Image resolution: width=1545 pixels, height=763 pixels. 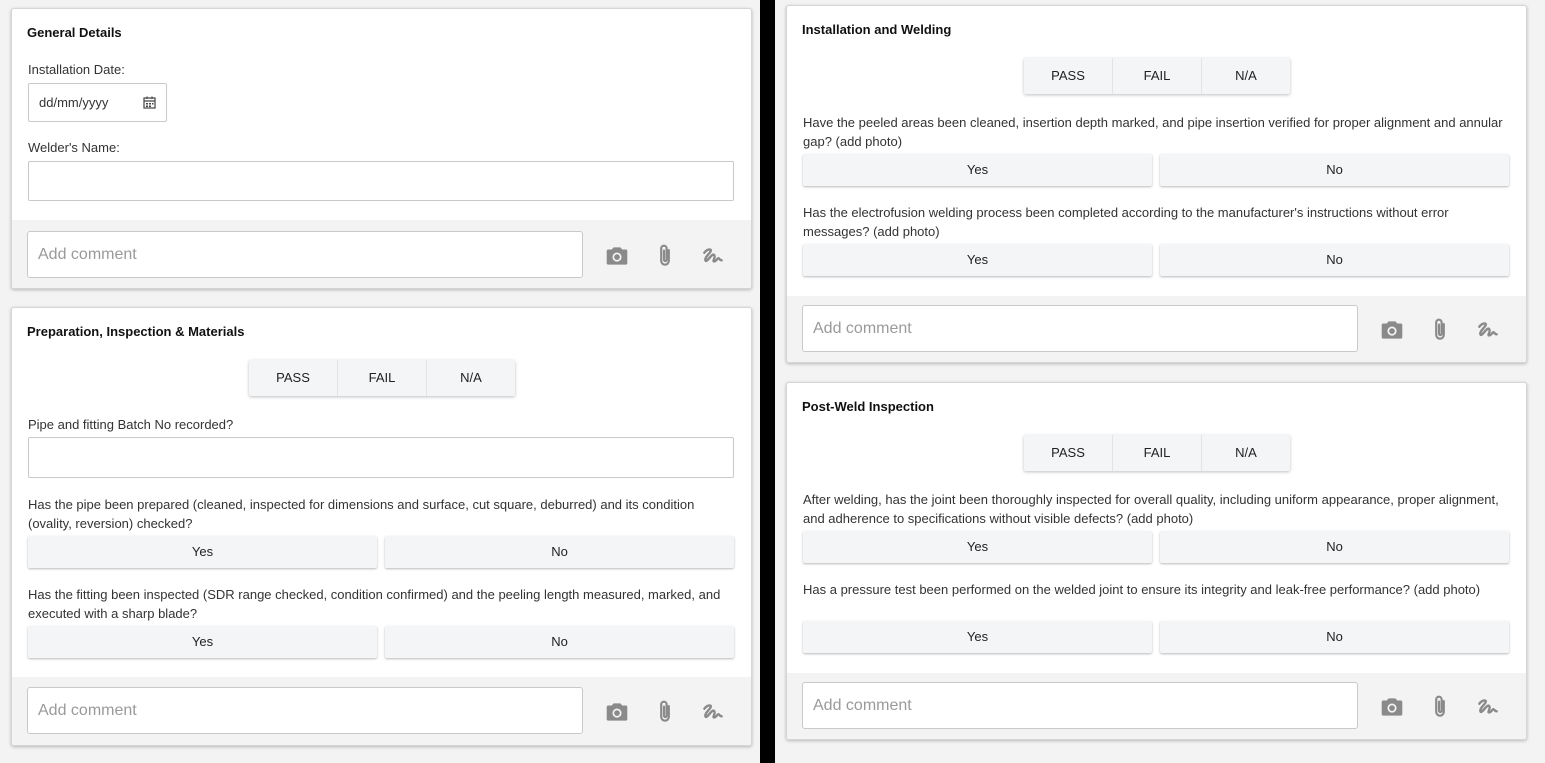 What do you see at coordinates (767, 381) in the screenshot?
I see `column-divider` at bounding box center [767, 381].